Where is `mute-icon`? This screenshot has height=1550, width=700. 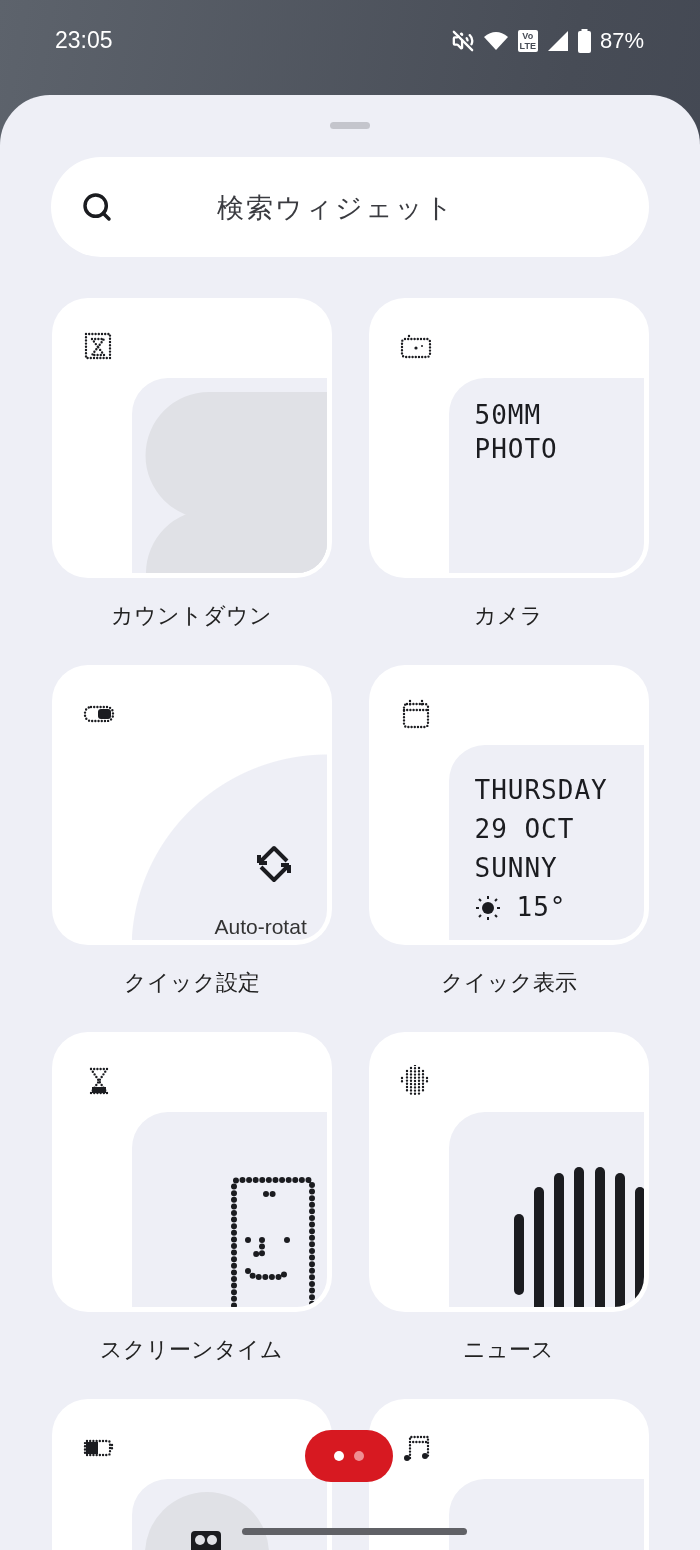 mute-icon is located at coordinates (462, 40).